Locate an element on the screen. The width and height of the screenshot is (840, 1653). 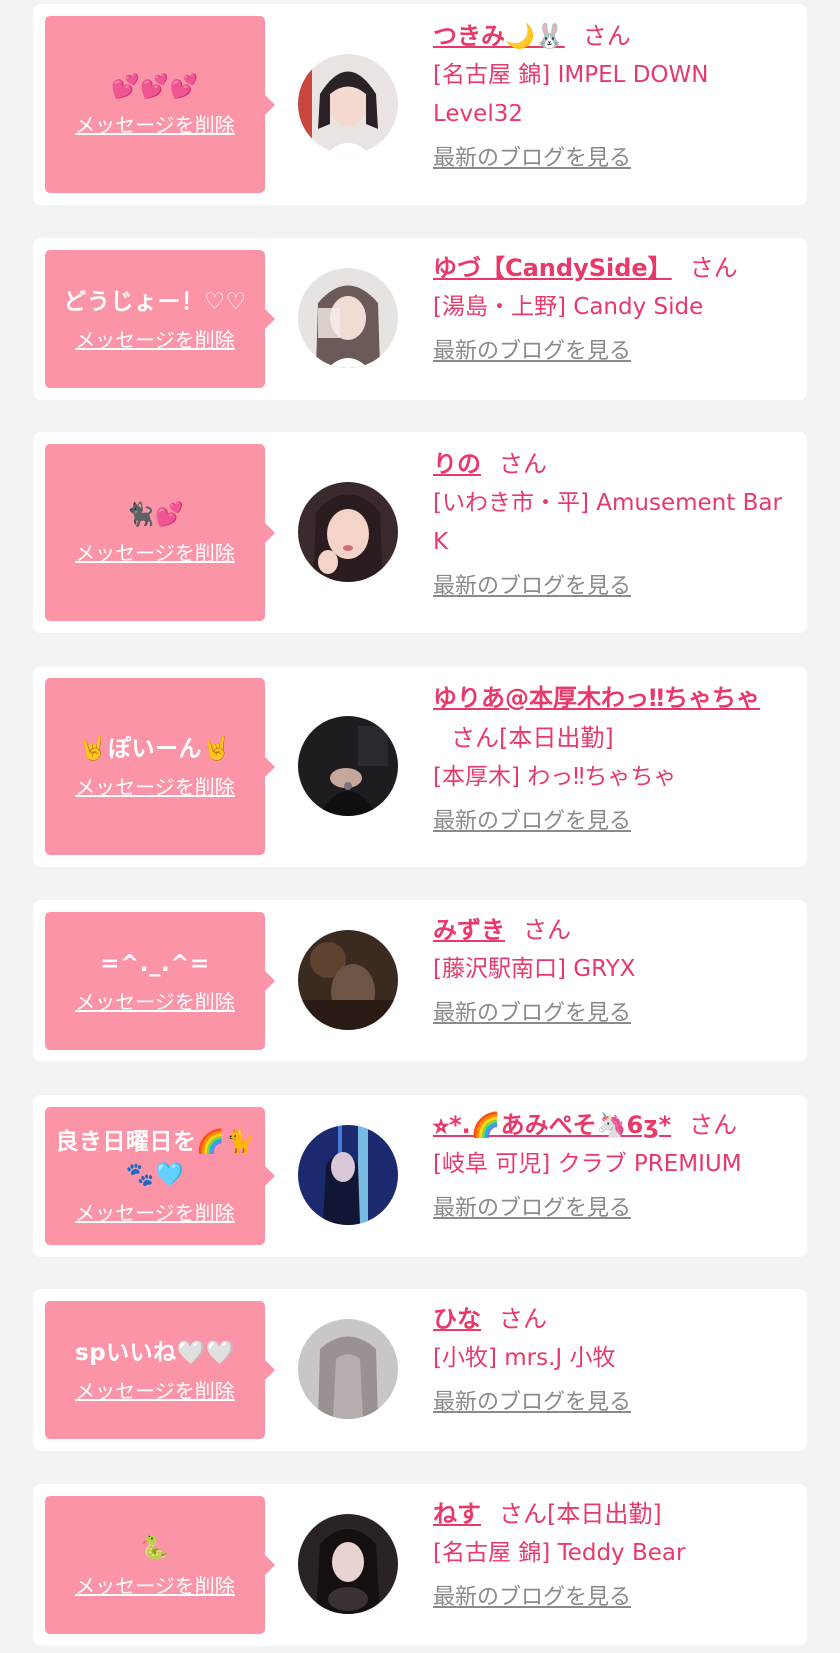
sender-info: ひな さん [小牧] mrs.J 小牧 最新のブログを見る is located at coordinates (610, 1358).